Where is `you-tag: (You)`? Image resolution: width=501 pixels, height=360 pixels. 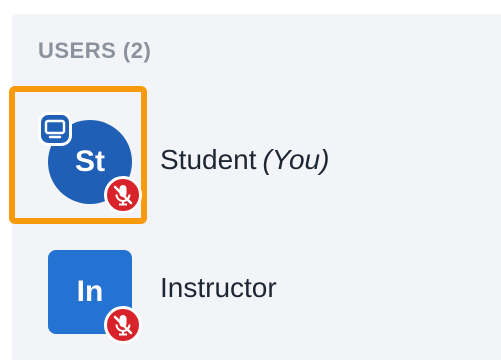 you-tag: (You) is located at coordinates (296, 159).